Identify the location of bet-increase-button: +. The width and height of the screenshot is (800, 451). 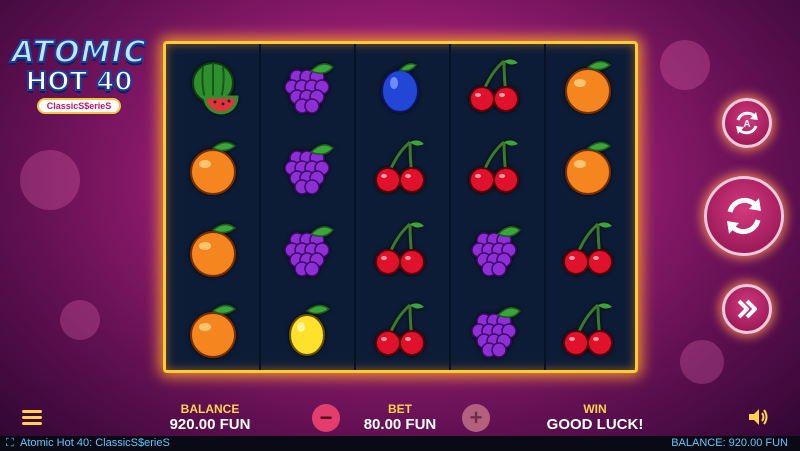
(476, 418).